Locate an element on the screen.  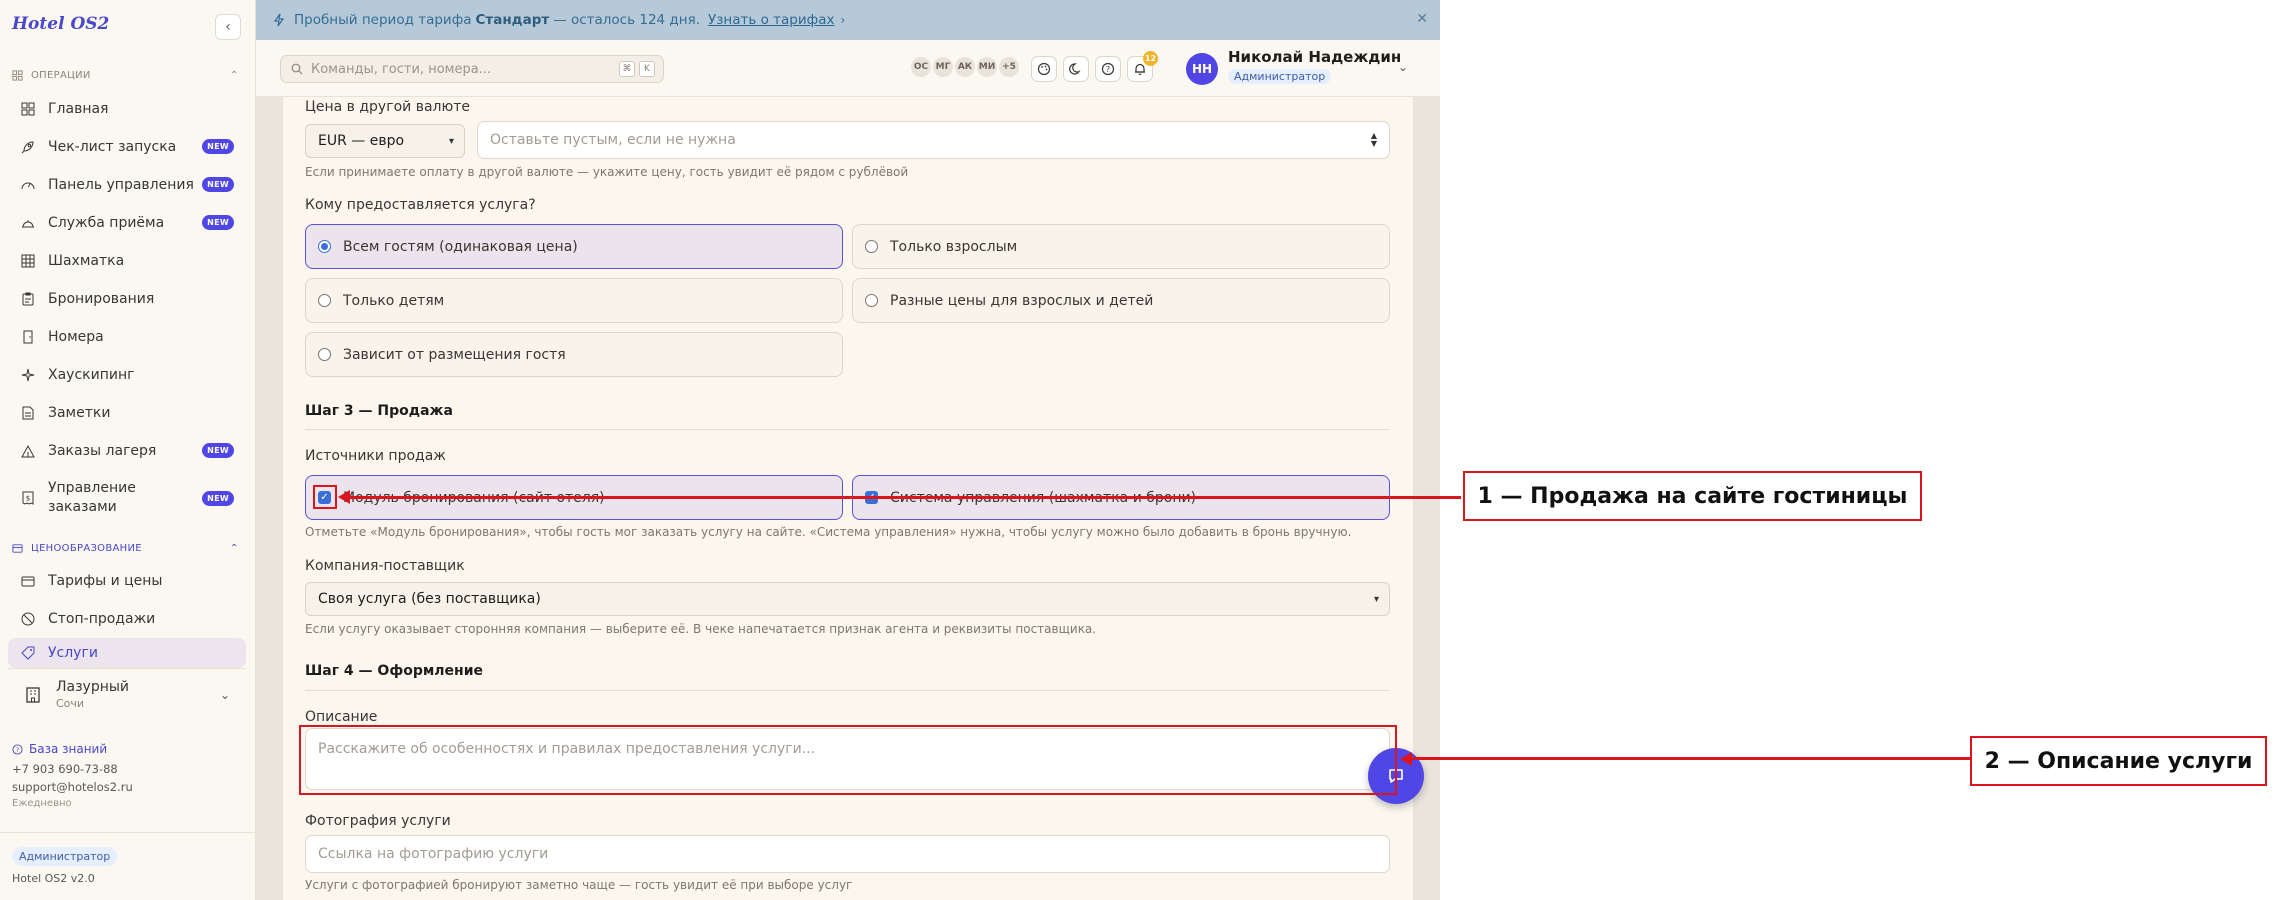
dark-mode-button is located at coordinates (1076, 69).